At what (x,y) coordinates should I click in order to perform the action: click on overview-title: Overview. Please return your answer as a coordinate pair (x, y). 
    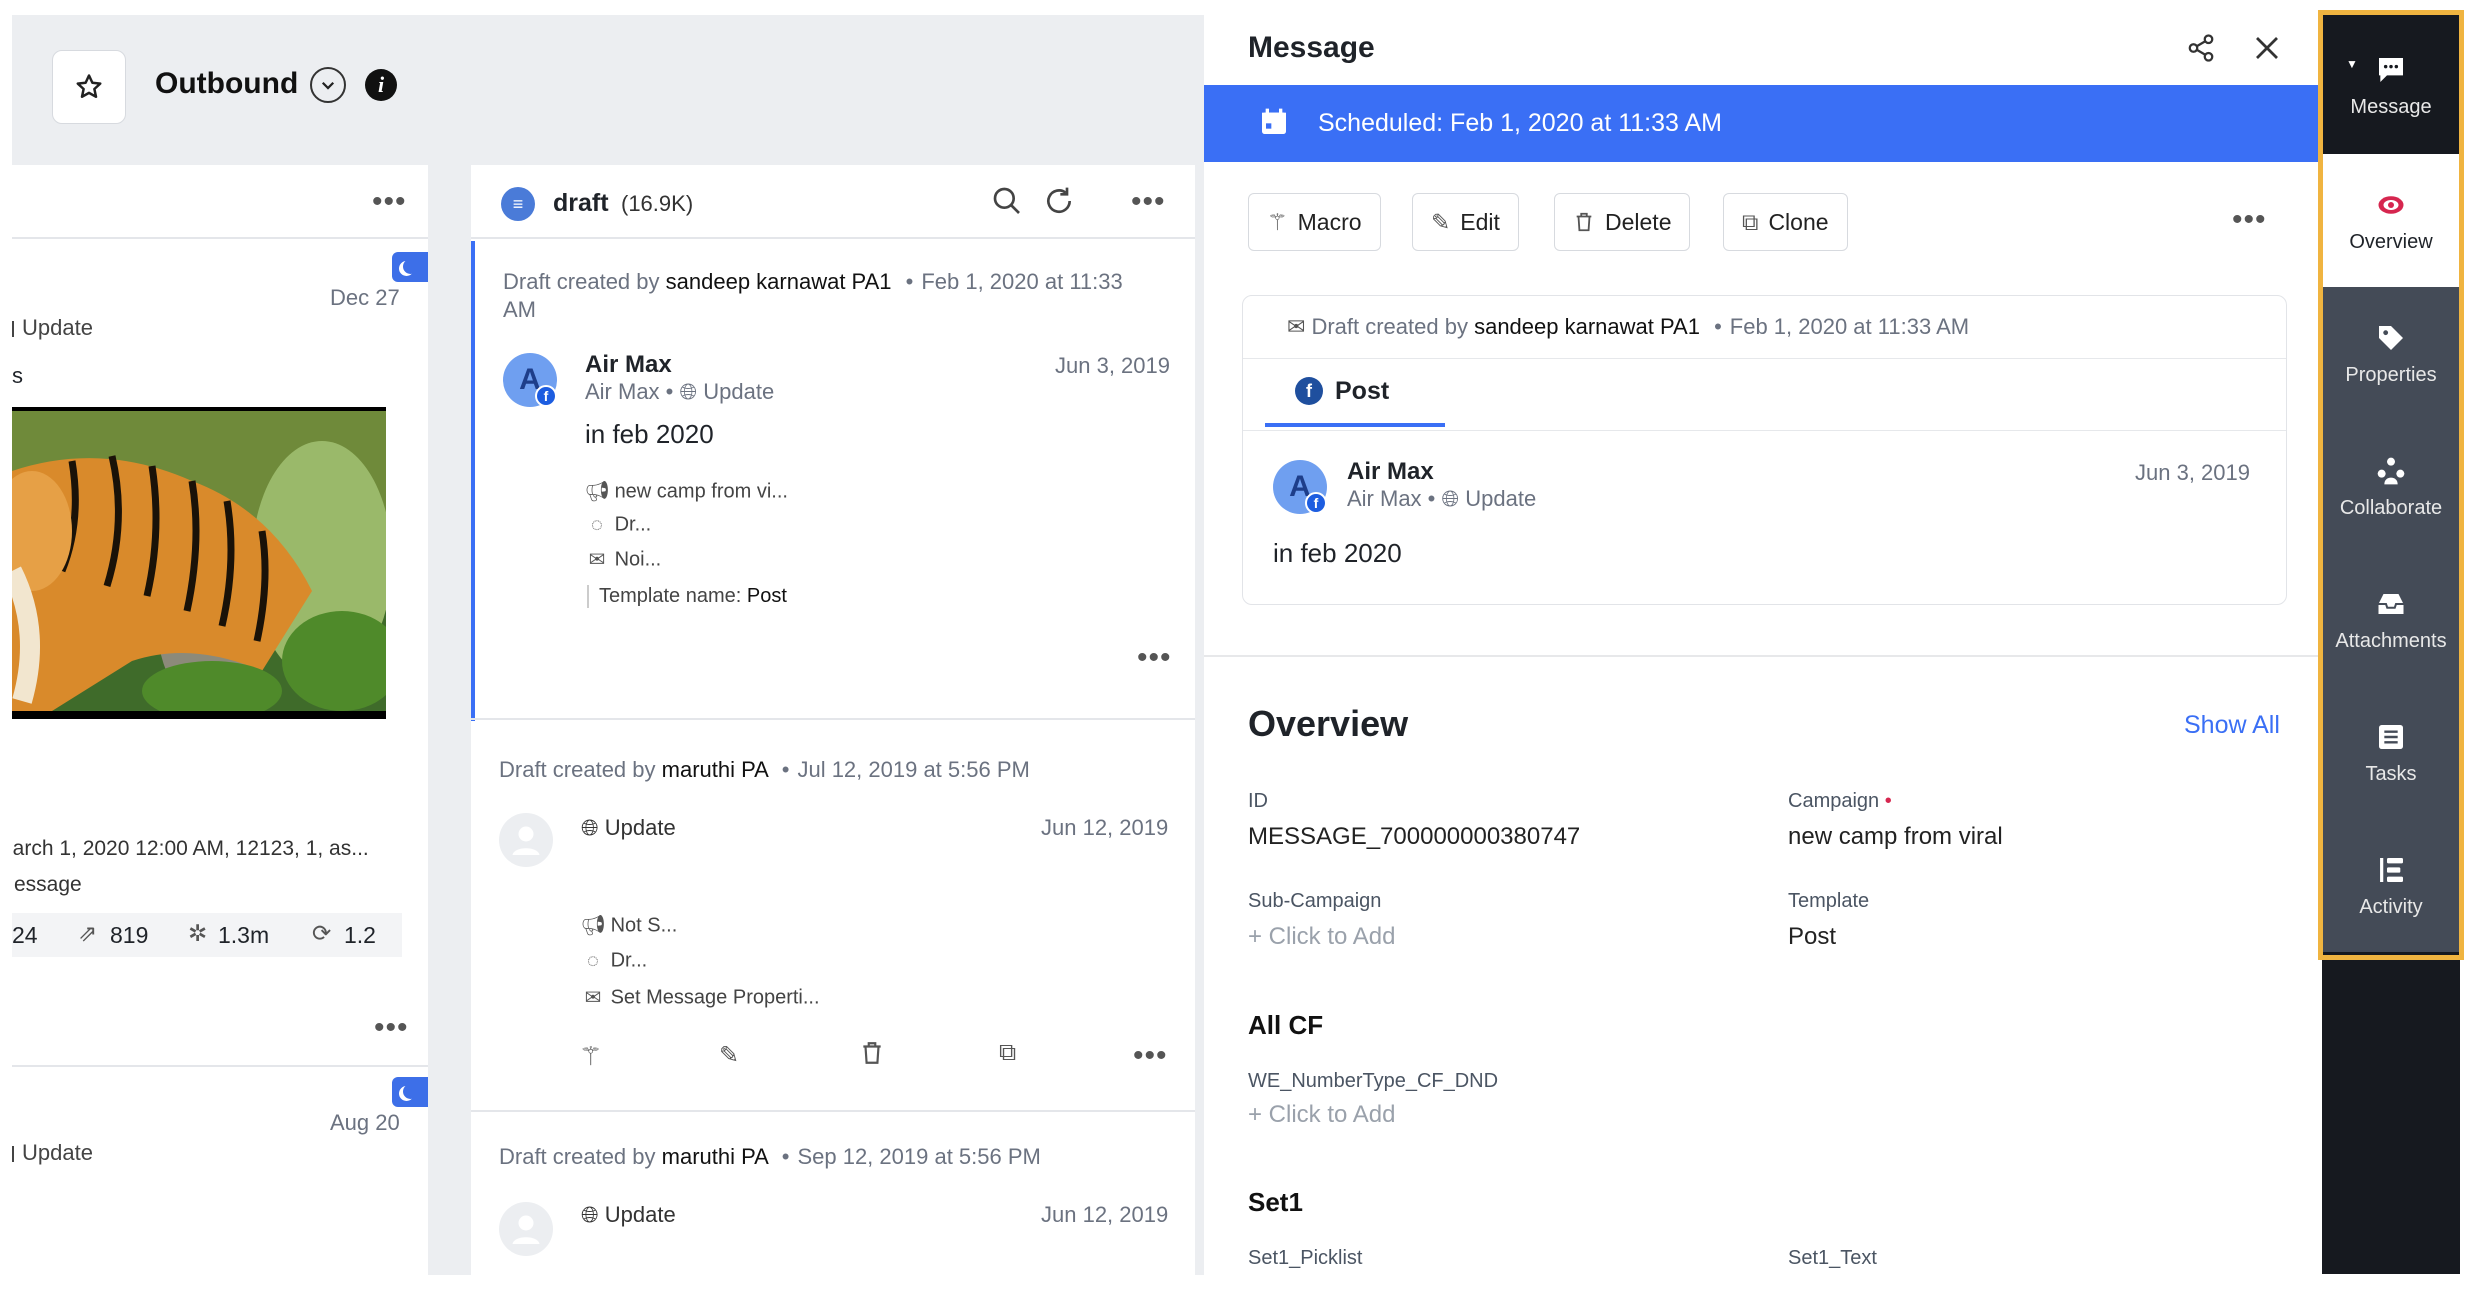
    Looking at the image, I should click on (1328, 723).